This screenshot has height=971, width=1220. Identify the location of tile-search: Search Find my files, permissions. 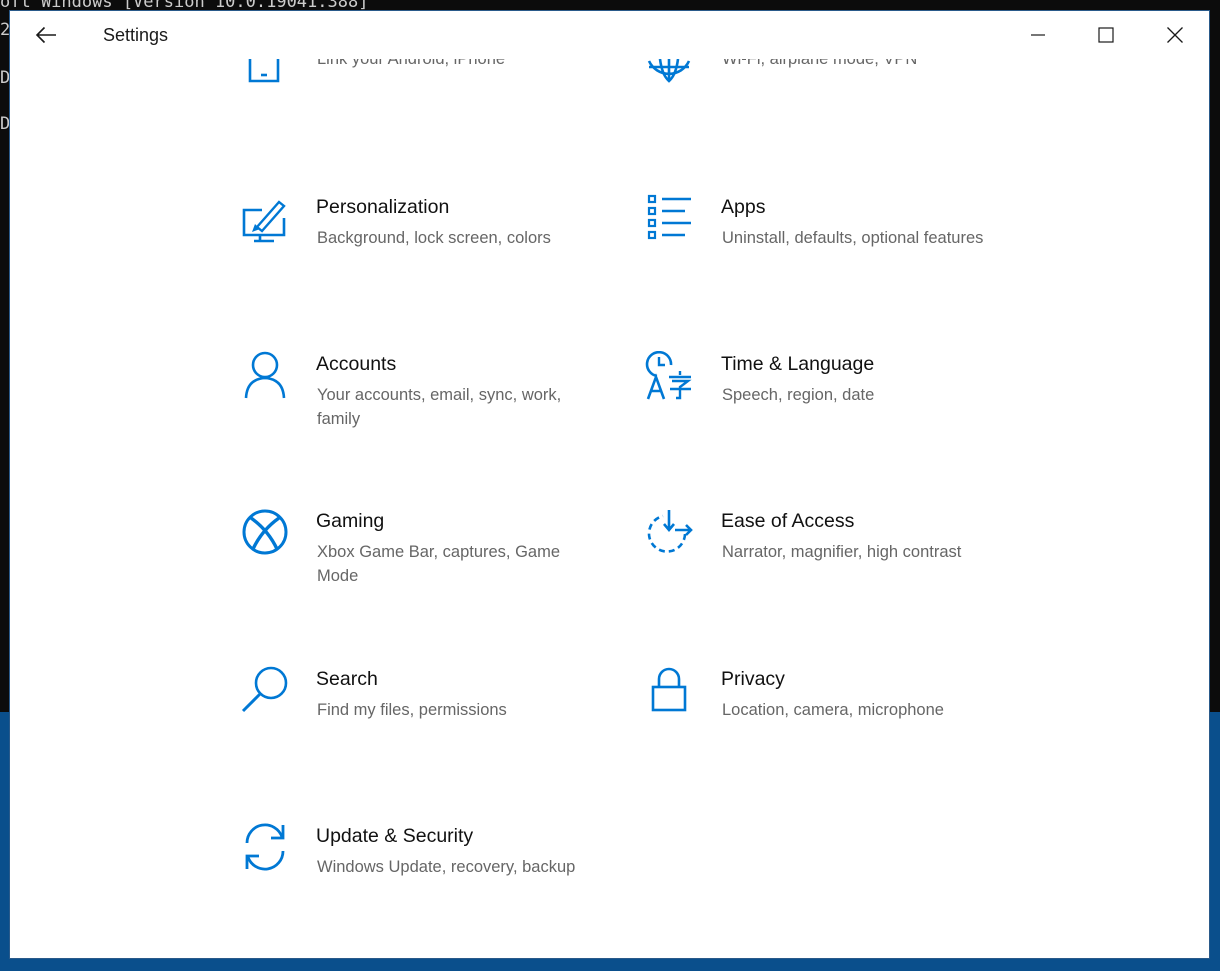
(420, 721).